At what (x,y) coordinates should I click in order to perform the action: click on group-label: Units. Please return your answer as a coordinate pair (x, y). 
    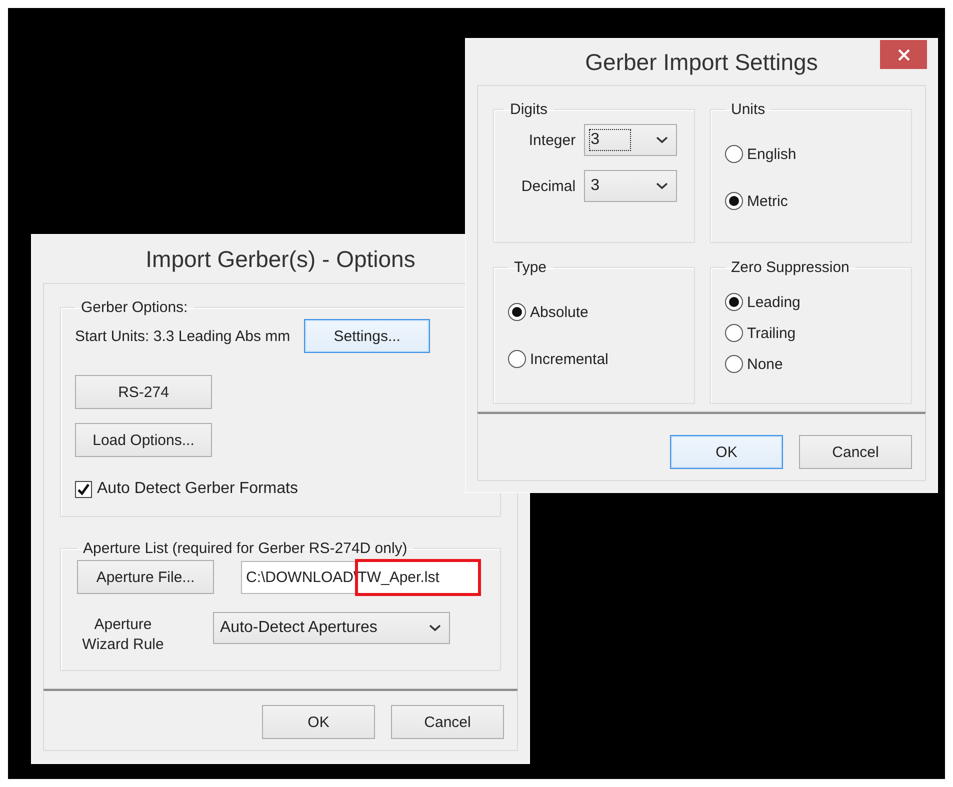
    Looking at the image, I should click on (748, 109).